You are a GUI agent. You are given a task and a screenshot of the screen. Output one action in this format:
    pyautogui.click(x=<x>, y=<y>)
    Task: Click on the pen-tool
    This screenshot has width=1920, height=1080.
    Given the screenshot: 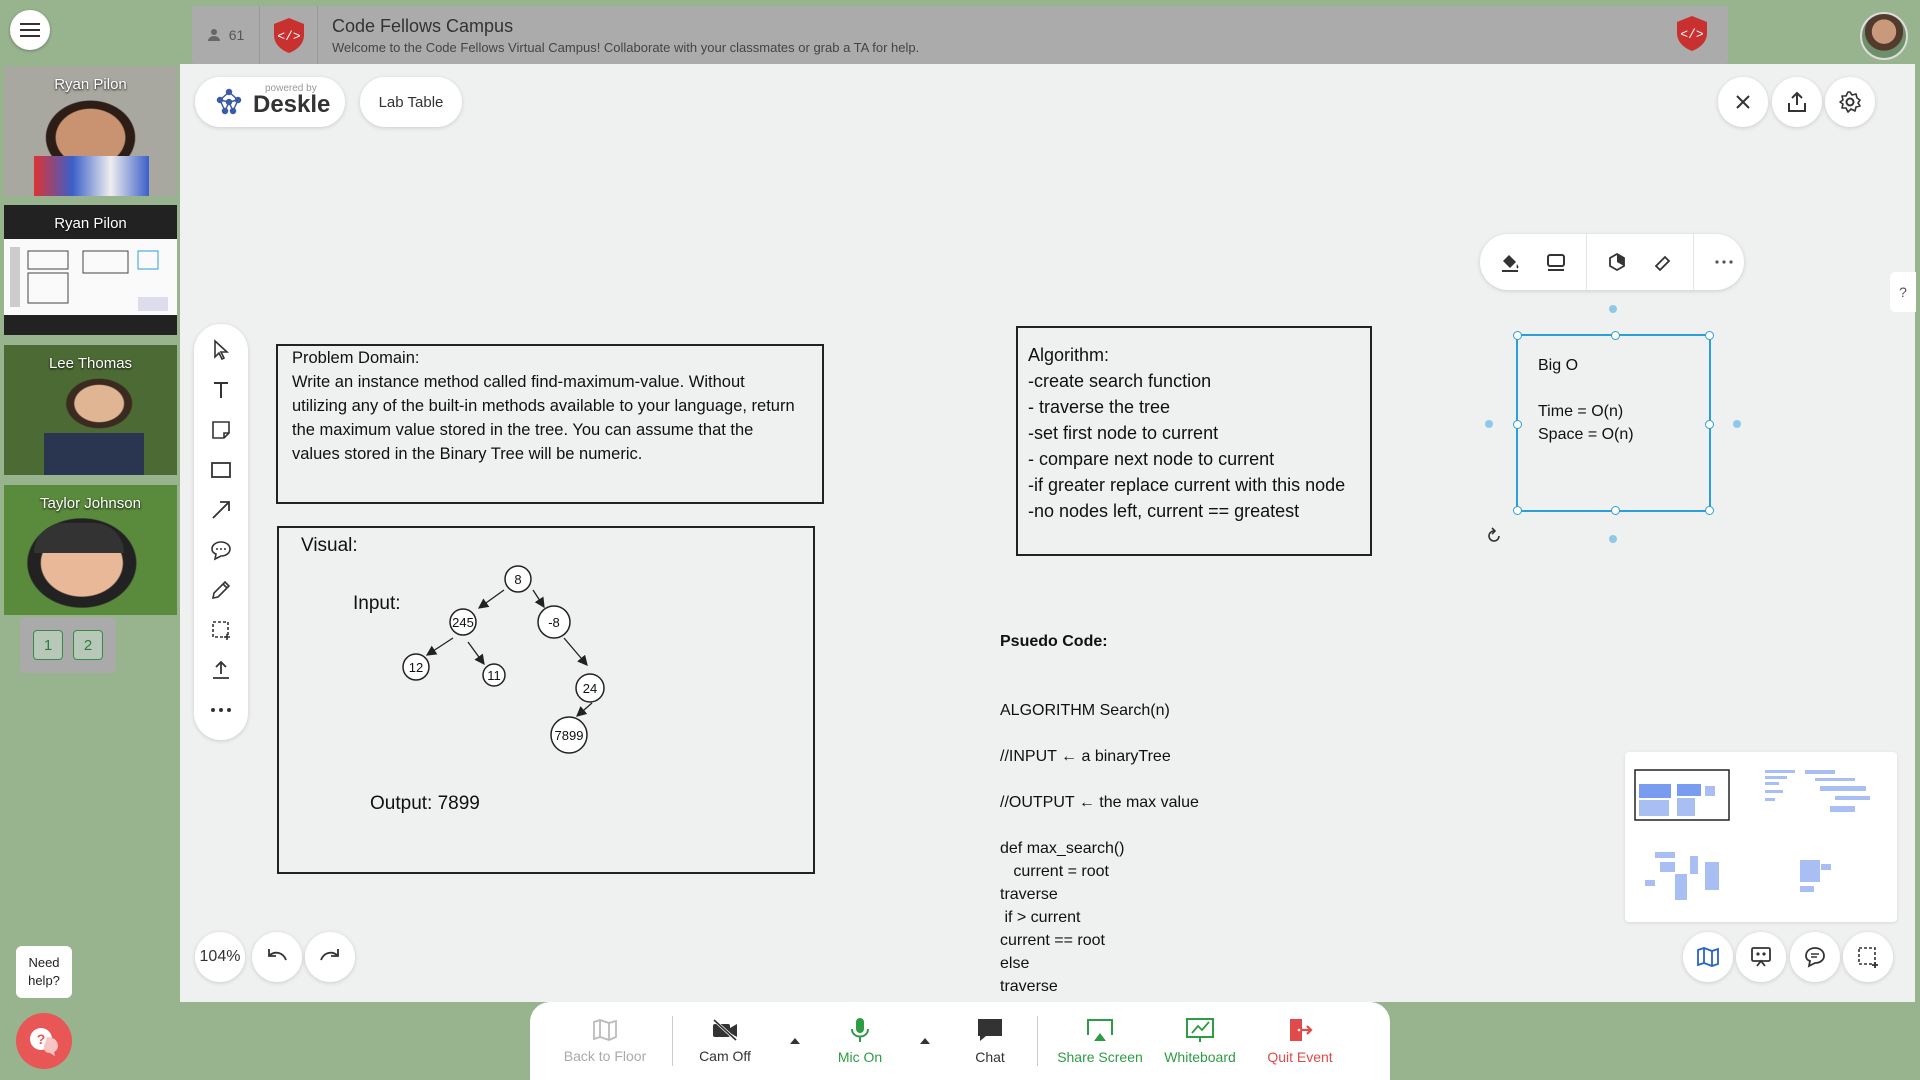 What is the action you would take?
    pyautogui.click(x=221, y=590)
    